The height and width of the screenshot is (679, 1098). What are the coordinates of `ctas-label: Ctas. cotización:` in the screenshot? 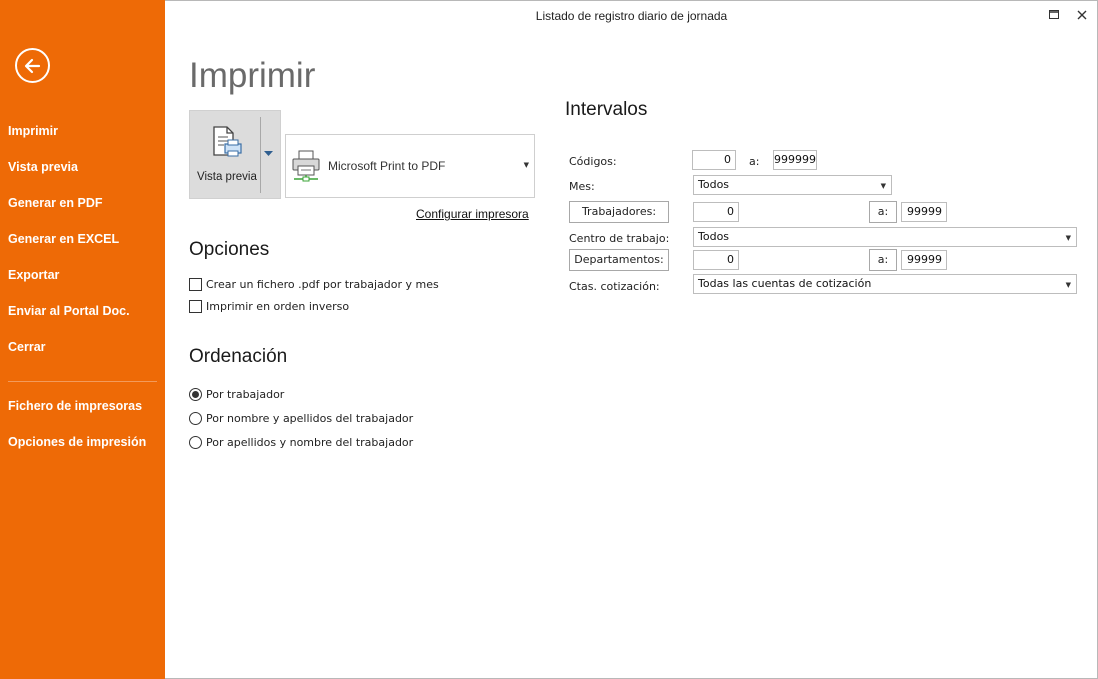 It's located at (614, 286).